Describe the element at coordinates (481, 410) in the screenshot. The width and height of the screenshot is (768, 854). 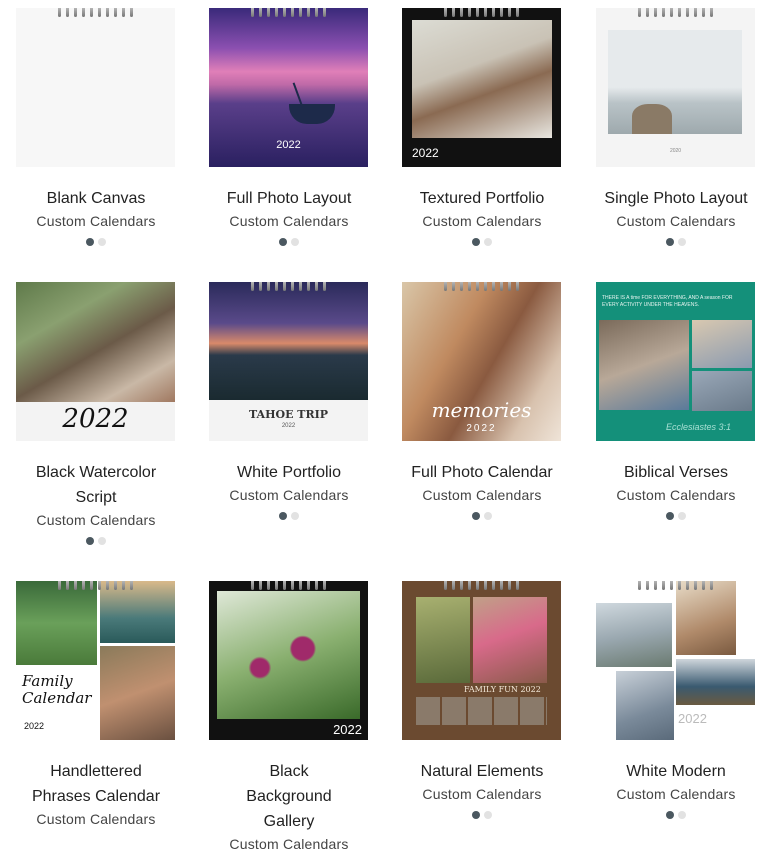
I see `cover-title: memories` at that location.